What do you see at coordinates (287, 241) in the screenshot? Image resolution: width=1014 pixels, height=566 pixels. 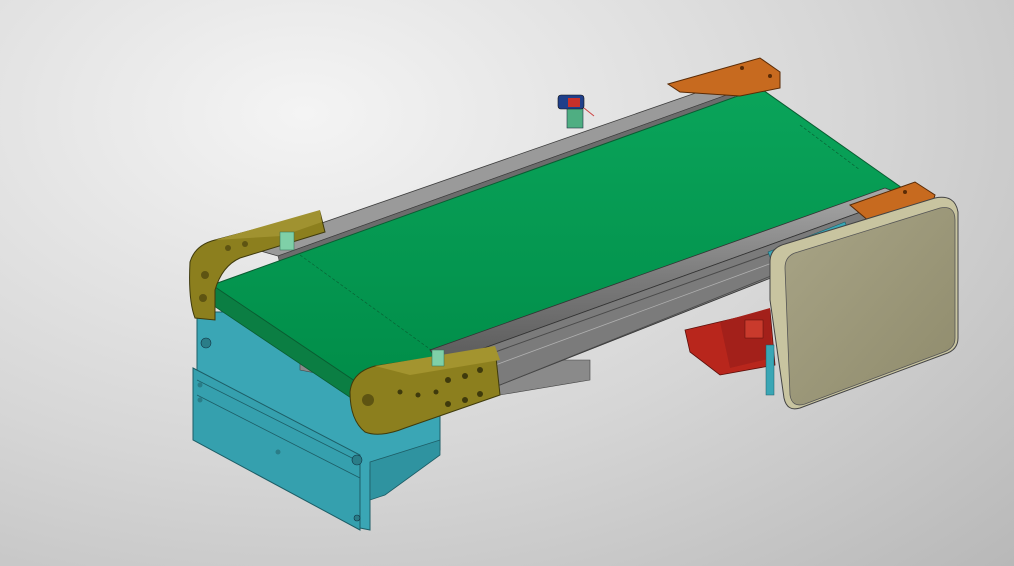 I see `spacer-block` at bounding box center [287, 241].